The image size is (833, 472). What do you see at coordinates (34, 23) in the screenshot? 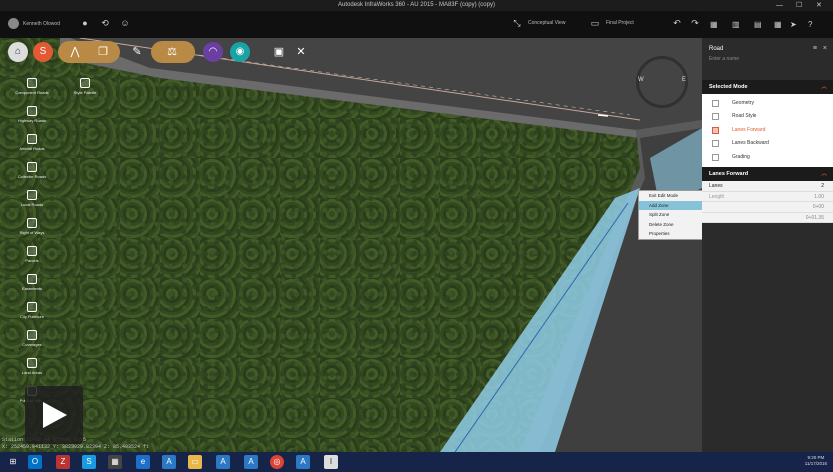
I see `user-account: Kenneth Olowod` at bounding box center [34, 23].